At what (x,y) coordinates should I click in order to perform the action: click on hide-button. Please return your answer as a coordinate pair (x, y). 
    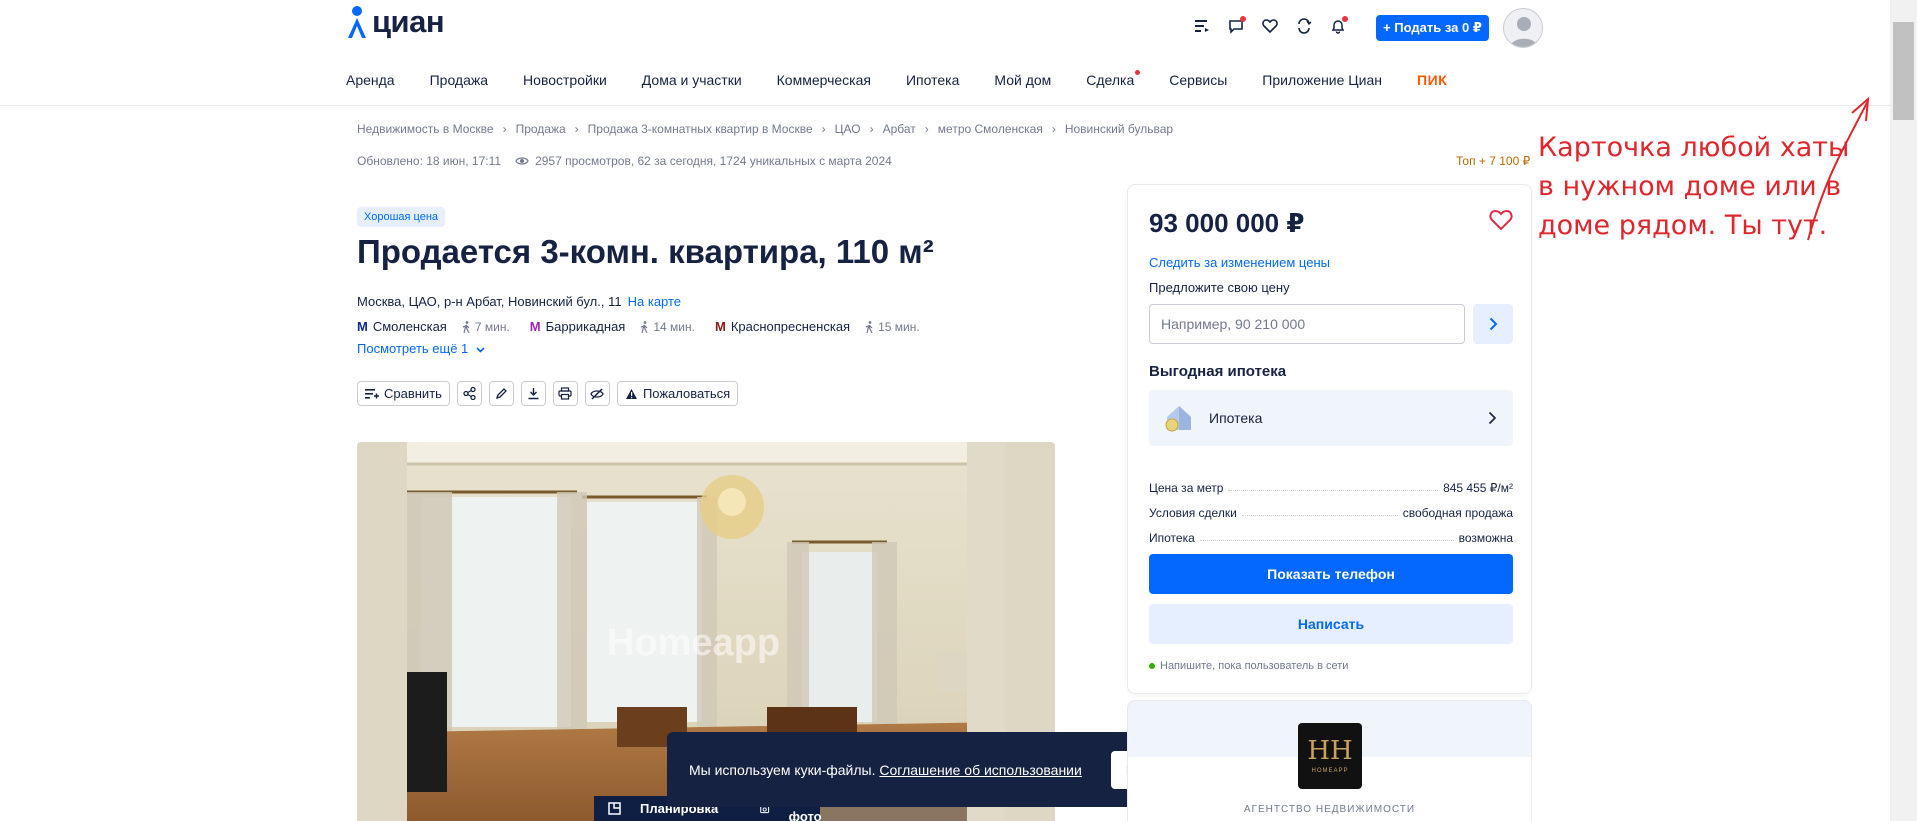
    Looking at the image, I should click on (597, 393).